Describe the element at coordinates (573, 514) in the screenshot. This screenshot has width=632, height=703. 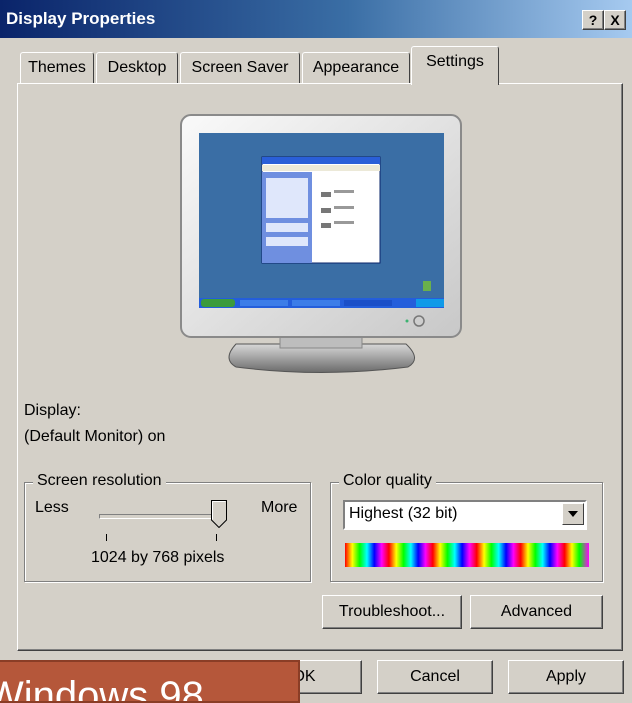
I see `chevron-down-icon` at that location.